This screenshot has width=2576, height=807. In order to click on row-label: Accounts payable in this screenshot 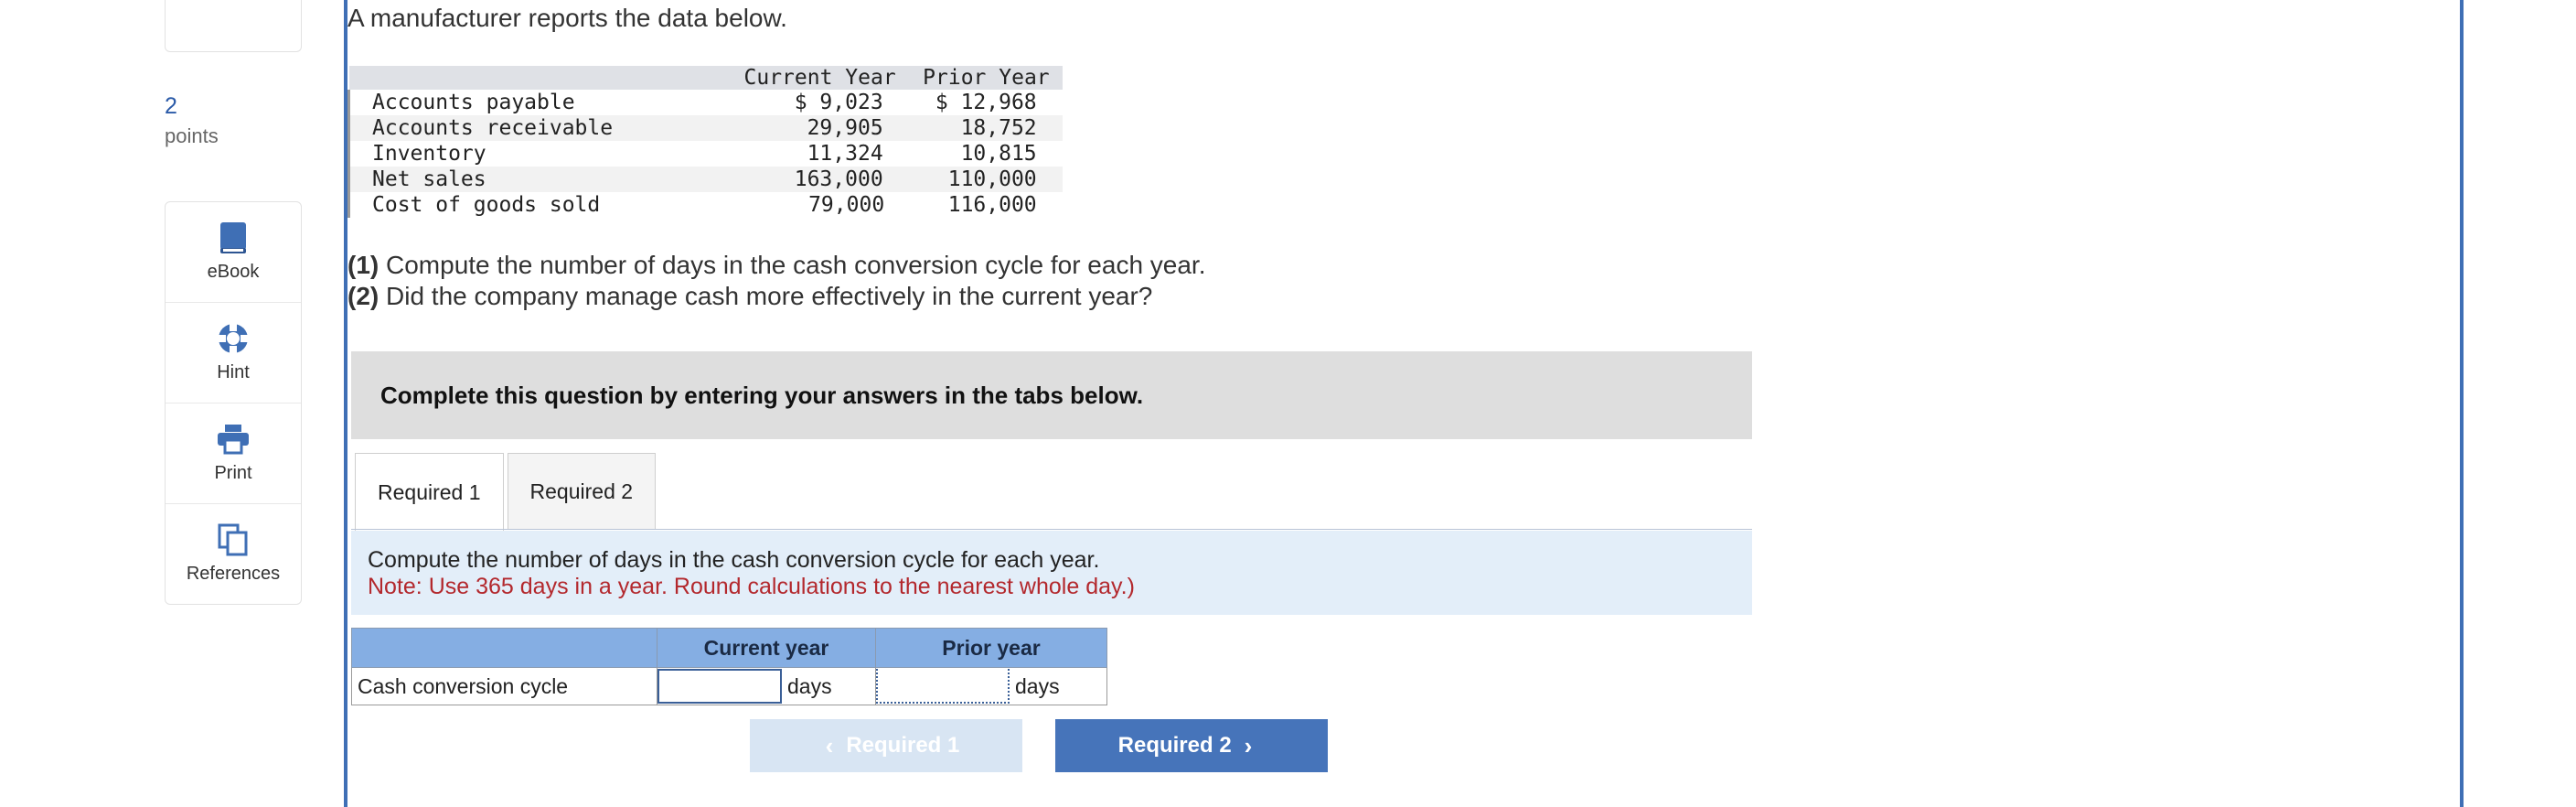, I will do `click(539, 102)`.